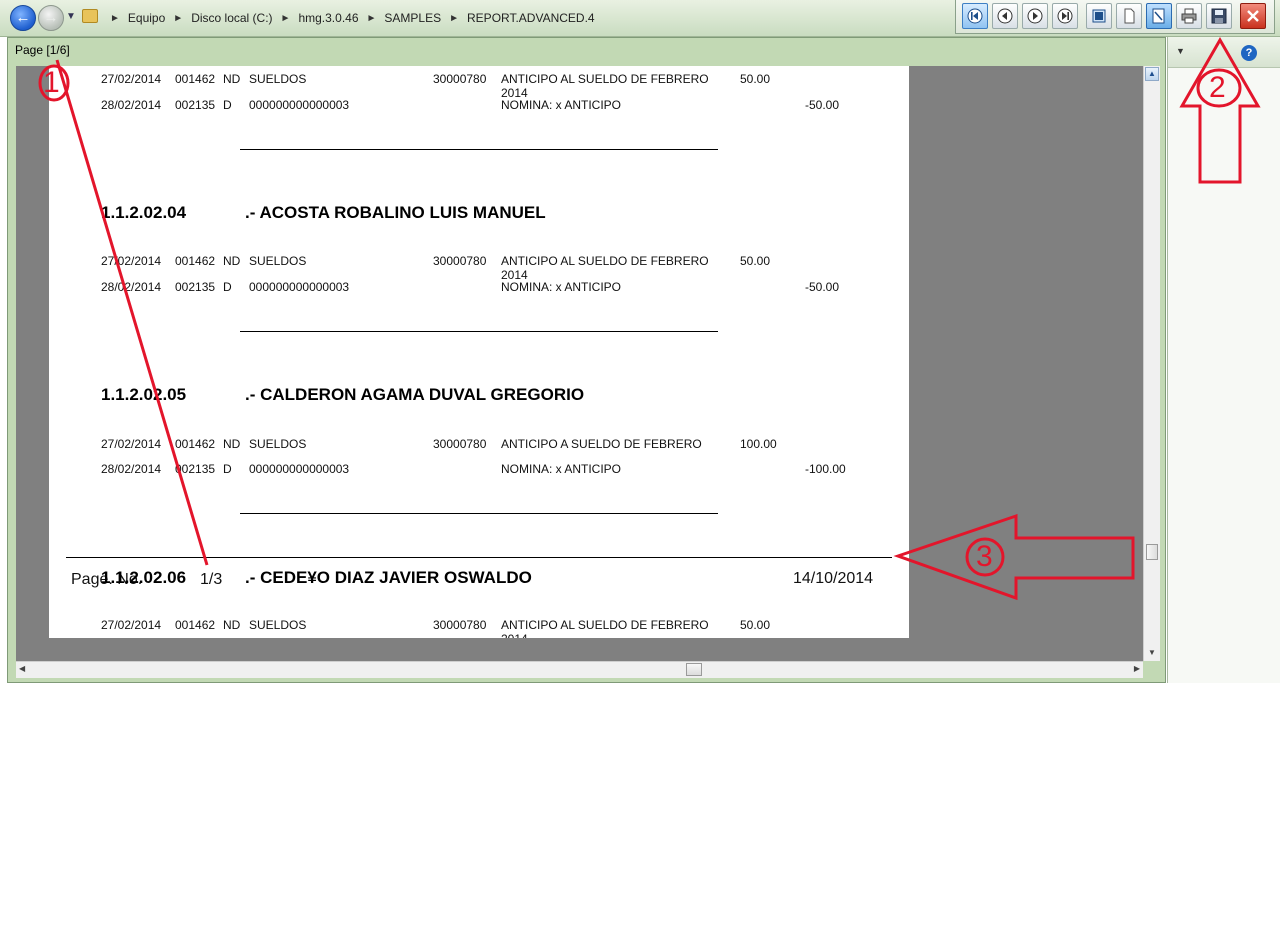  Describe the element at coordinates (1217, 87) in the screenshot. I see `annotation-number: 2` at that location.